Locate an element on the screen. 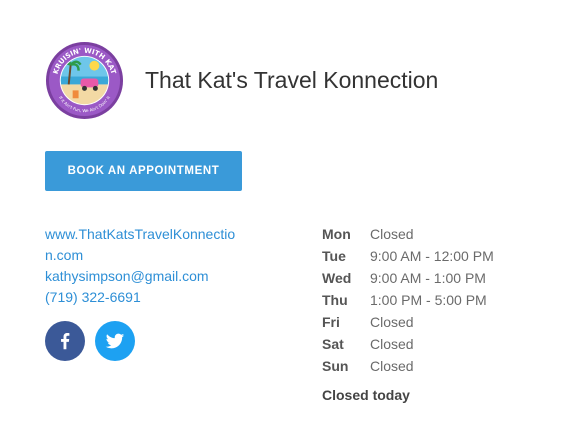  facebook-button is located at coordinates (65, 341).